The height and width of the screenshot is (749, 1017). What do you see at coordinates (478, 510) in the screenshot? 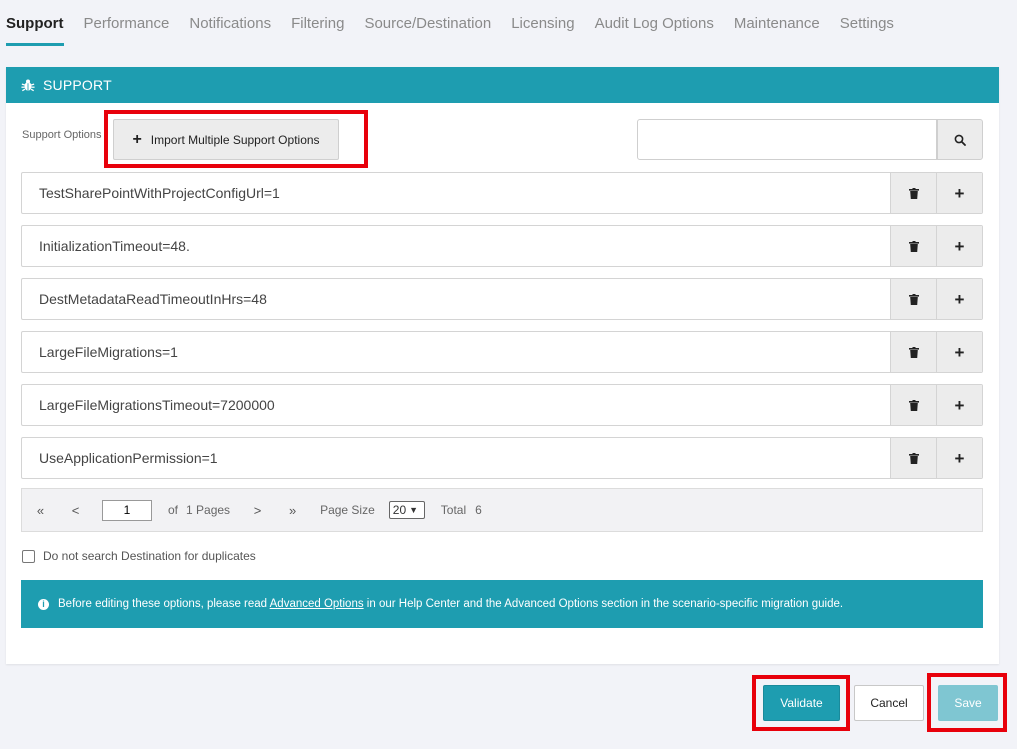
I see `total-count: 6` at bounding box center [478, 510].